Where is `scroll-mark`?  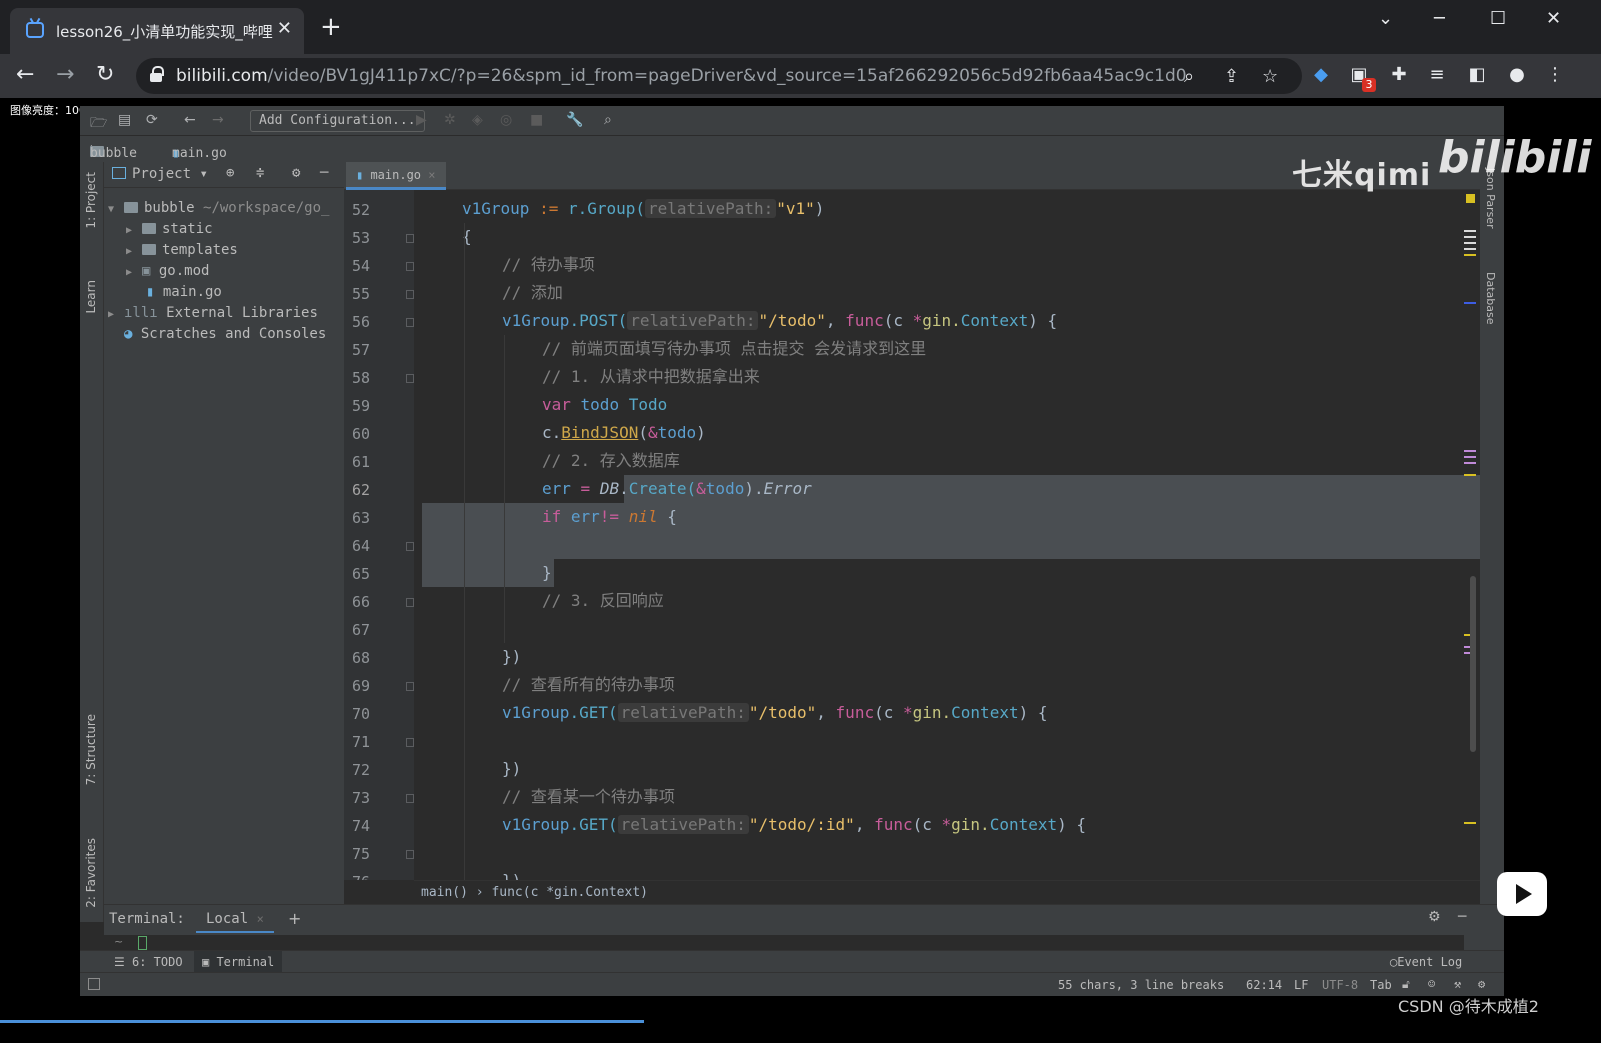
scroll-mark is located at coordinates (1470, 303).